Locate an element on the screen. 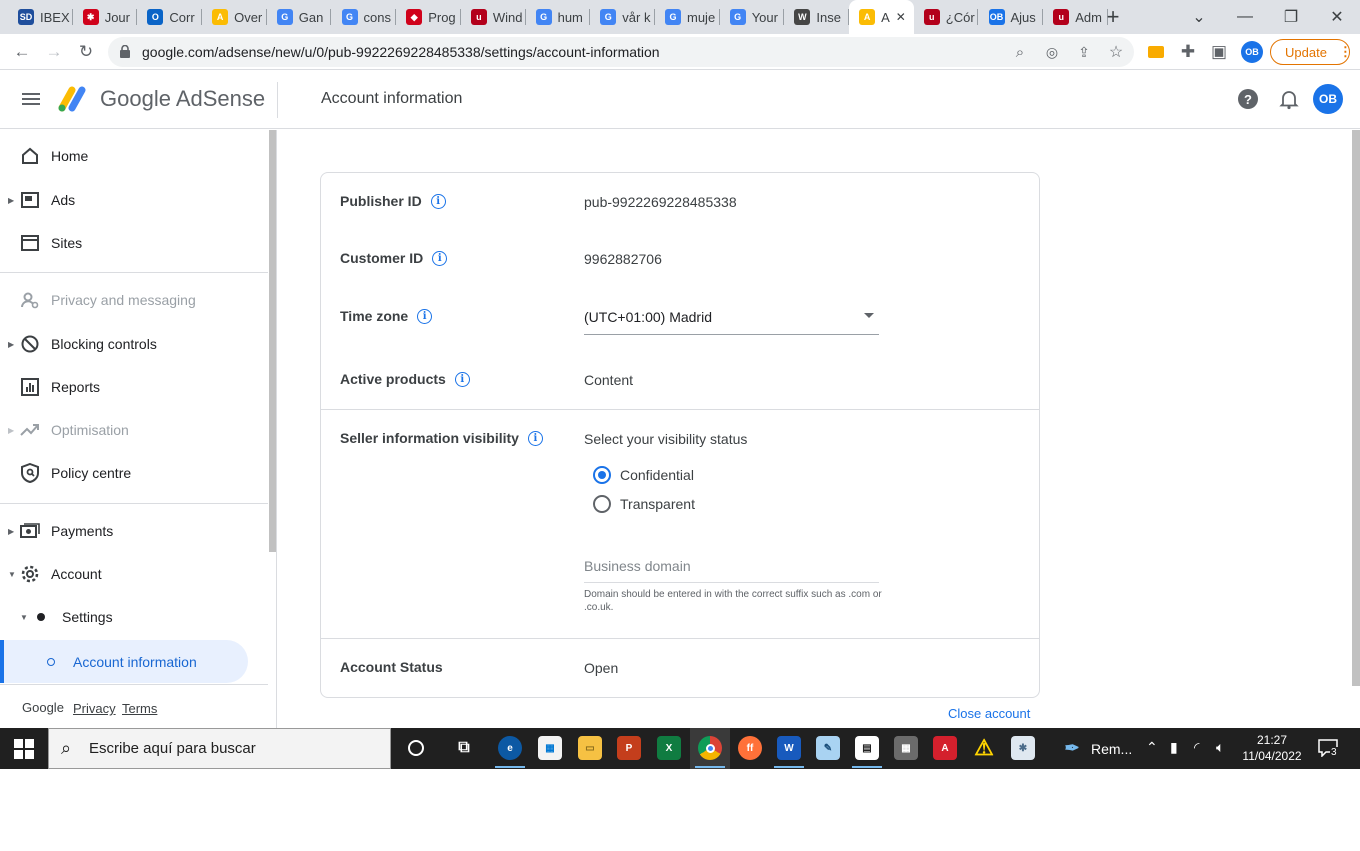  time-zone-select: (UTC+01:00) Madrid is located at coordinates (731, 319).